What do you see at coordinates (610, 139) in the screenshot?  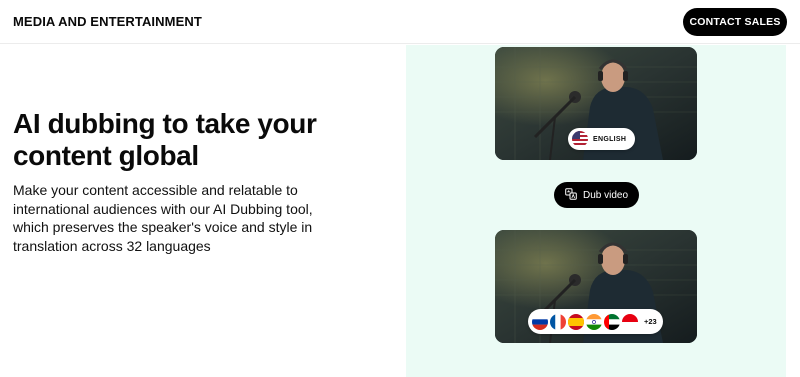 I see `source-language-label: ENGLISH` at bounding box center [610, 139].